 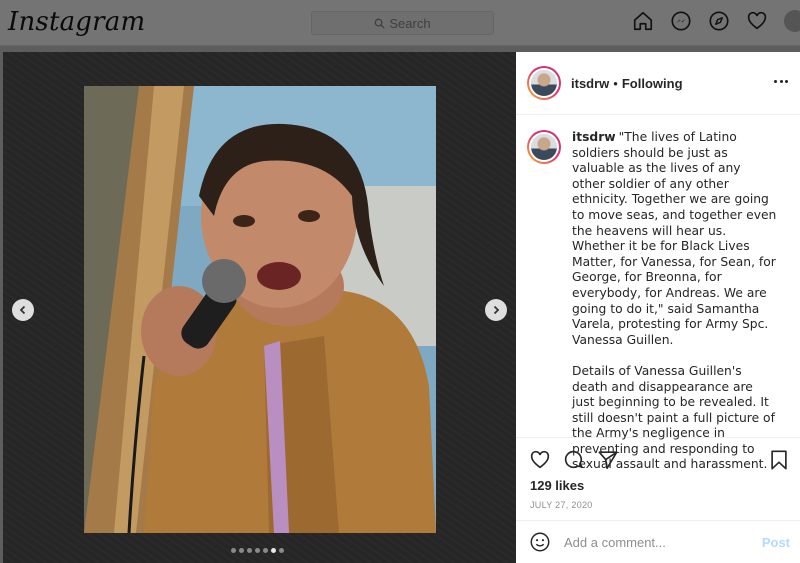 I want to click on search-placeholder: Search, so click(x=410, y=23).